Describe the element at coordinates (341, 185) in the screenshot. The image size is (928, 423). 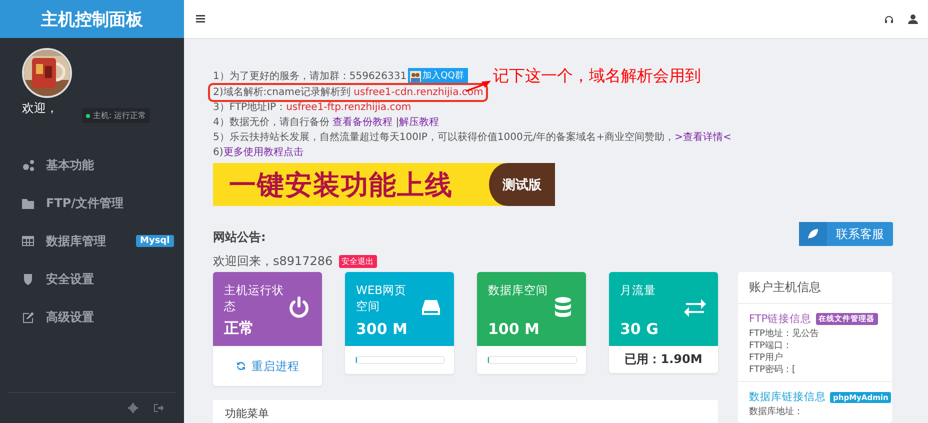
I see `banner-headline: 一键安装功能上线` at that location.